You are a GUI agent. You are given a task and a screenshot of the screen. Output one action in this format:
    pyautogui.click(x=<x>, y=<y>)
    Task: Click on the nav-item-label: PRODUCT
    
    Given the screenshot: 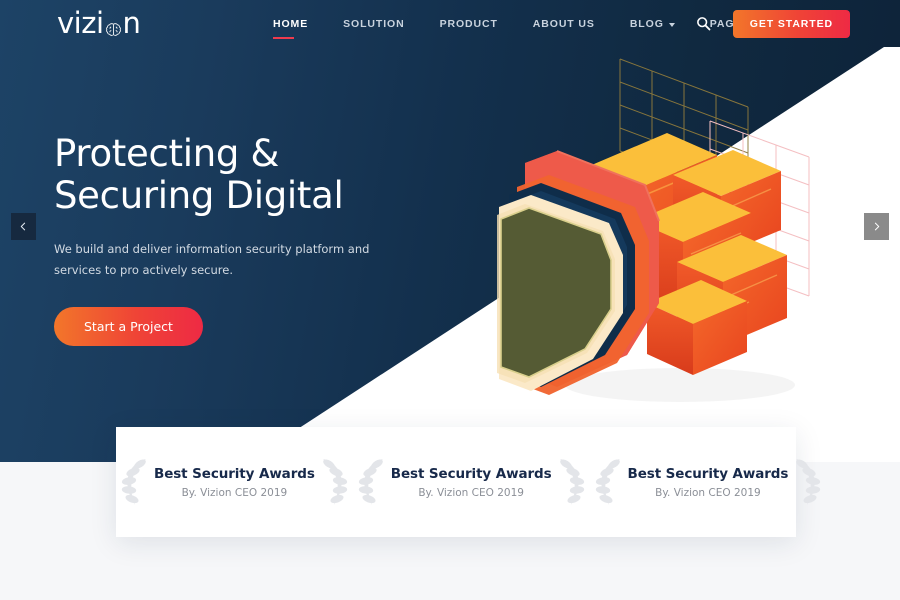 What is the action you would take?
    pyautogui.click(x=468, y=23)
    